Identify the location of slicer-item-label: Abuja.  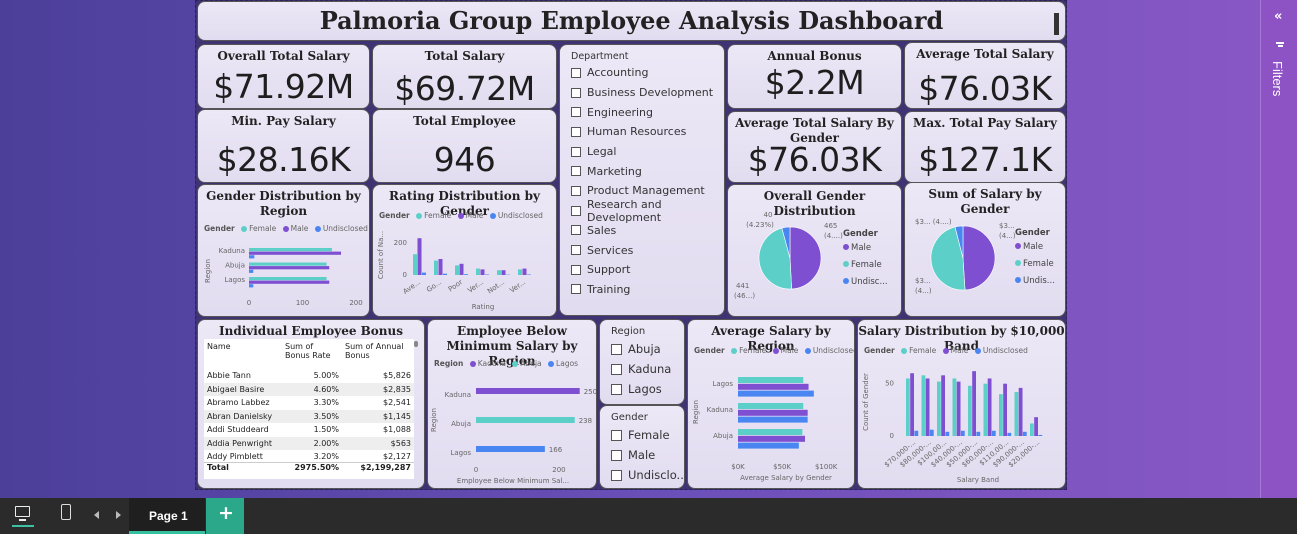
(644, 349).